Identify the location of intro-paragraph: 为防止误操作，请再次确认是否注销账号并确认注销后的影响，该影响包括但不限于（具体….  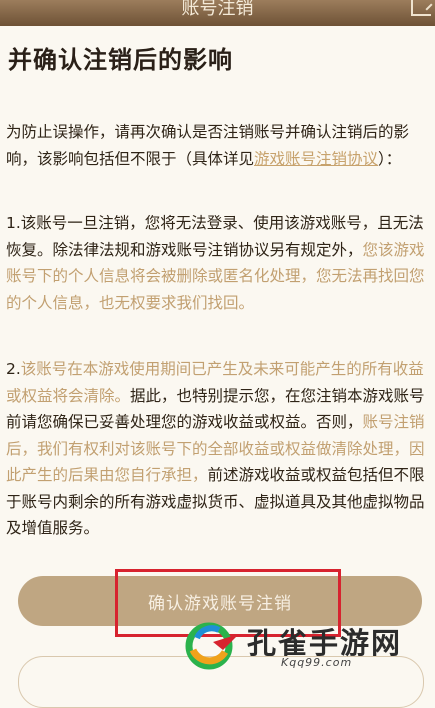
(219, 145).